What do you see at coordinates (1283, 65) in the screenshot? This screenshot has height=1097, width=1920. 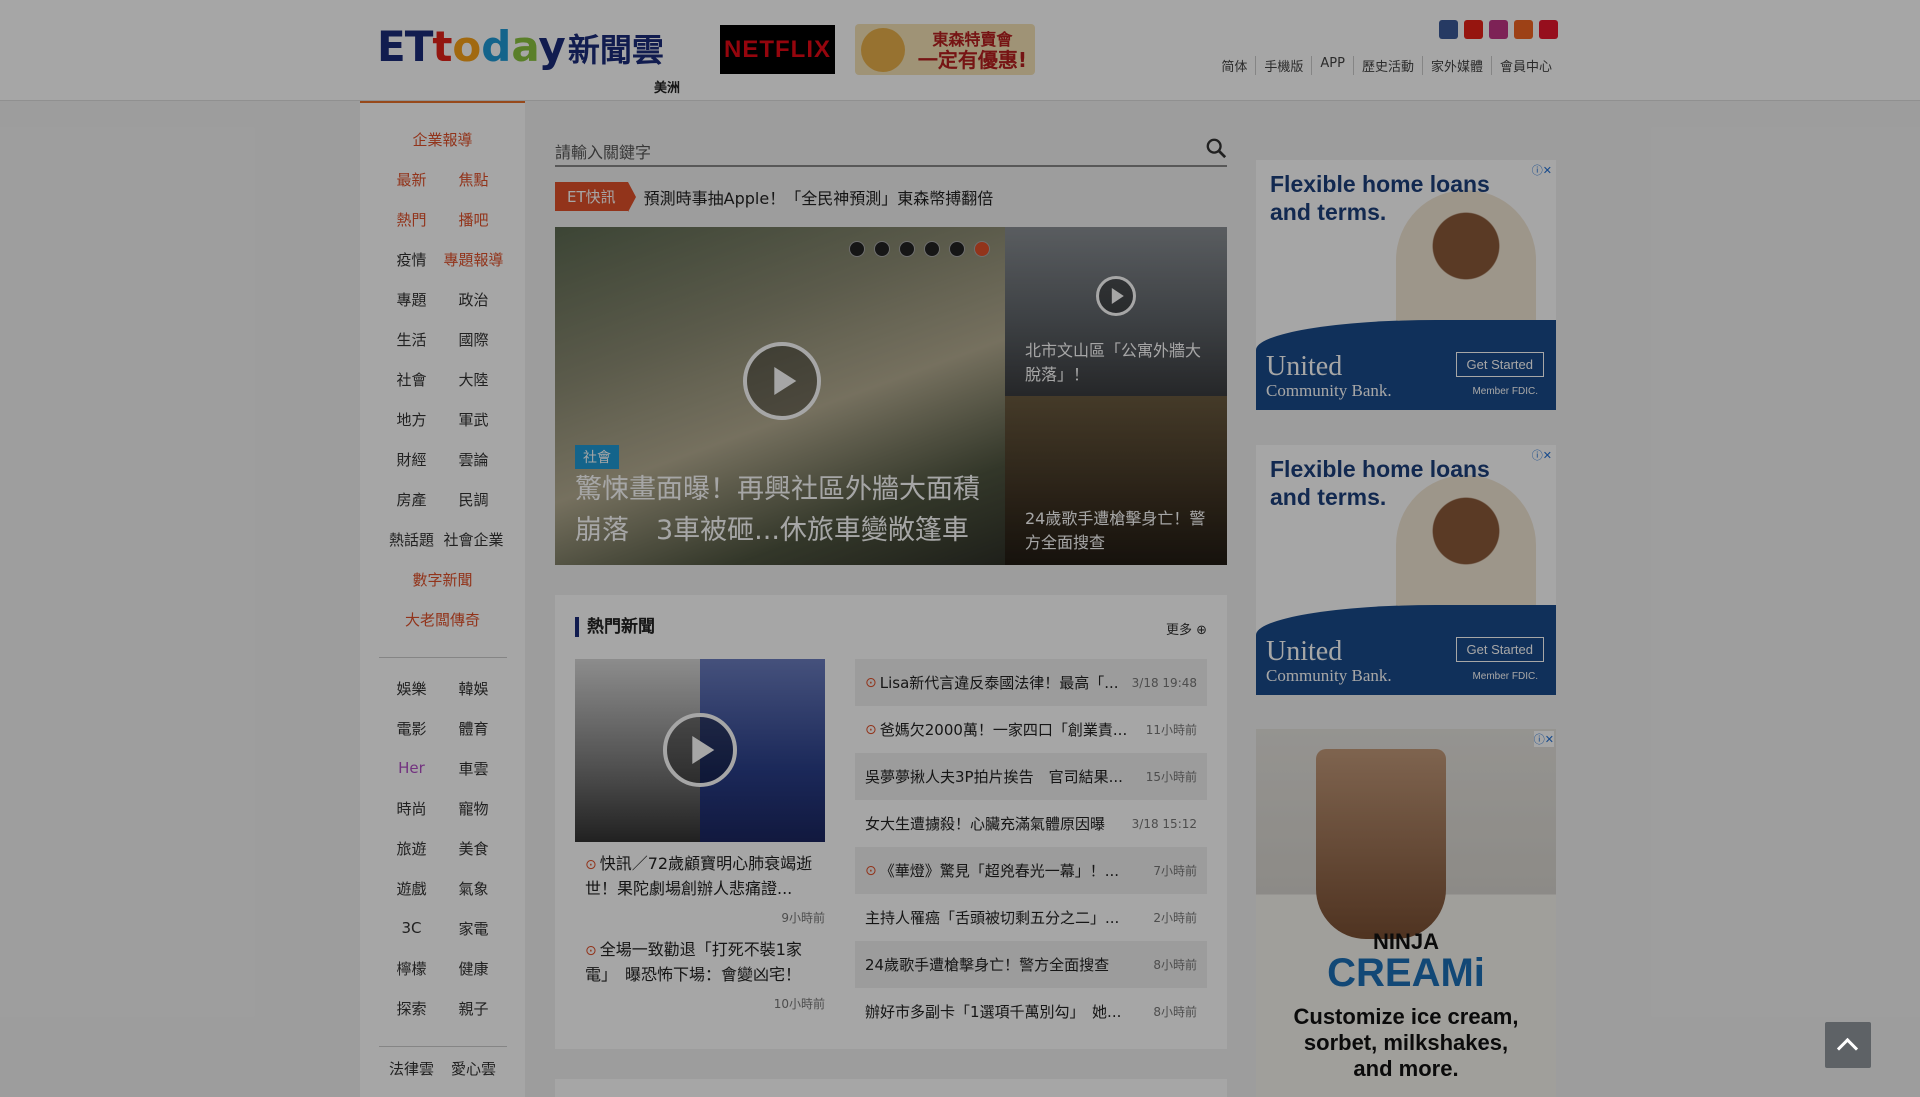 I see `link-mobile: 手機版` at bounding box center [1283, 65].